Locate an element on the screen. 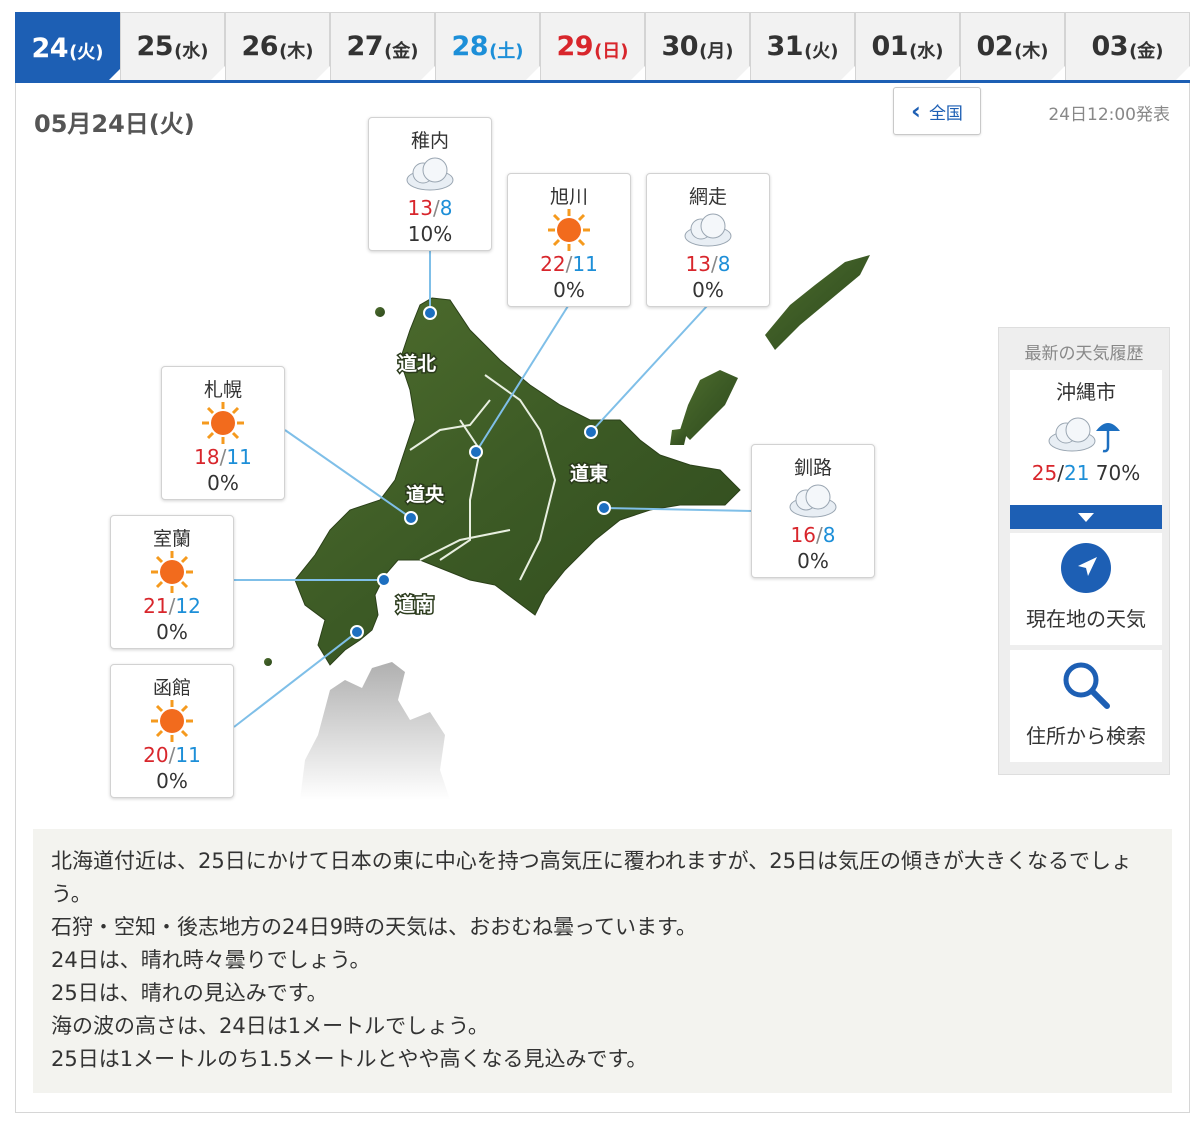 The height and width of the screenshot is (1121, 1200). forecast-line: 24日は、晴れ時々曇りでしょう。 is located at coordinates (211, 960).